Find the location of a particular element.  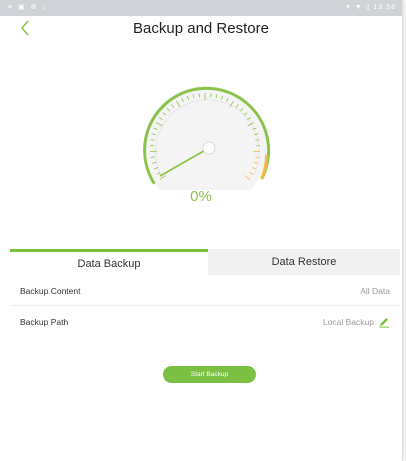

status-icons-right: ✶ ▼ ▯ 13:58 is located at coordinates (370, 7).